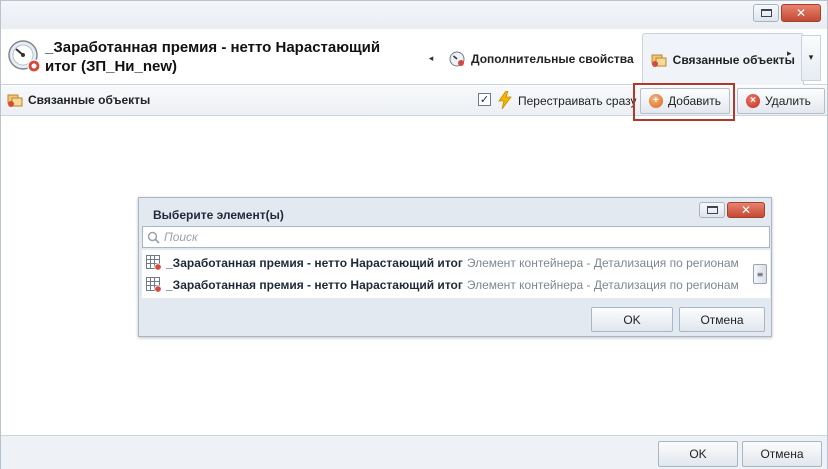 The image size is (828, 469). What do you see at coordinates (632, 319) in the screenshot?
I see `dialog-ok-button: OK` at bounding box center [632, 319].